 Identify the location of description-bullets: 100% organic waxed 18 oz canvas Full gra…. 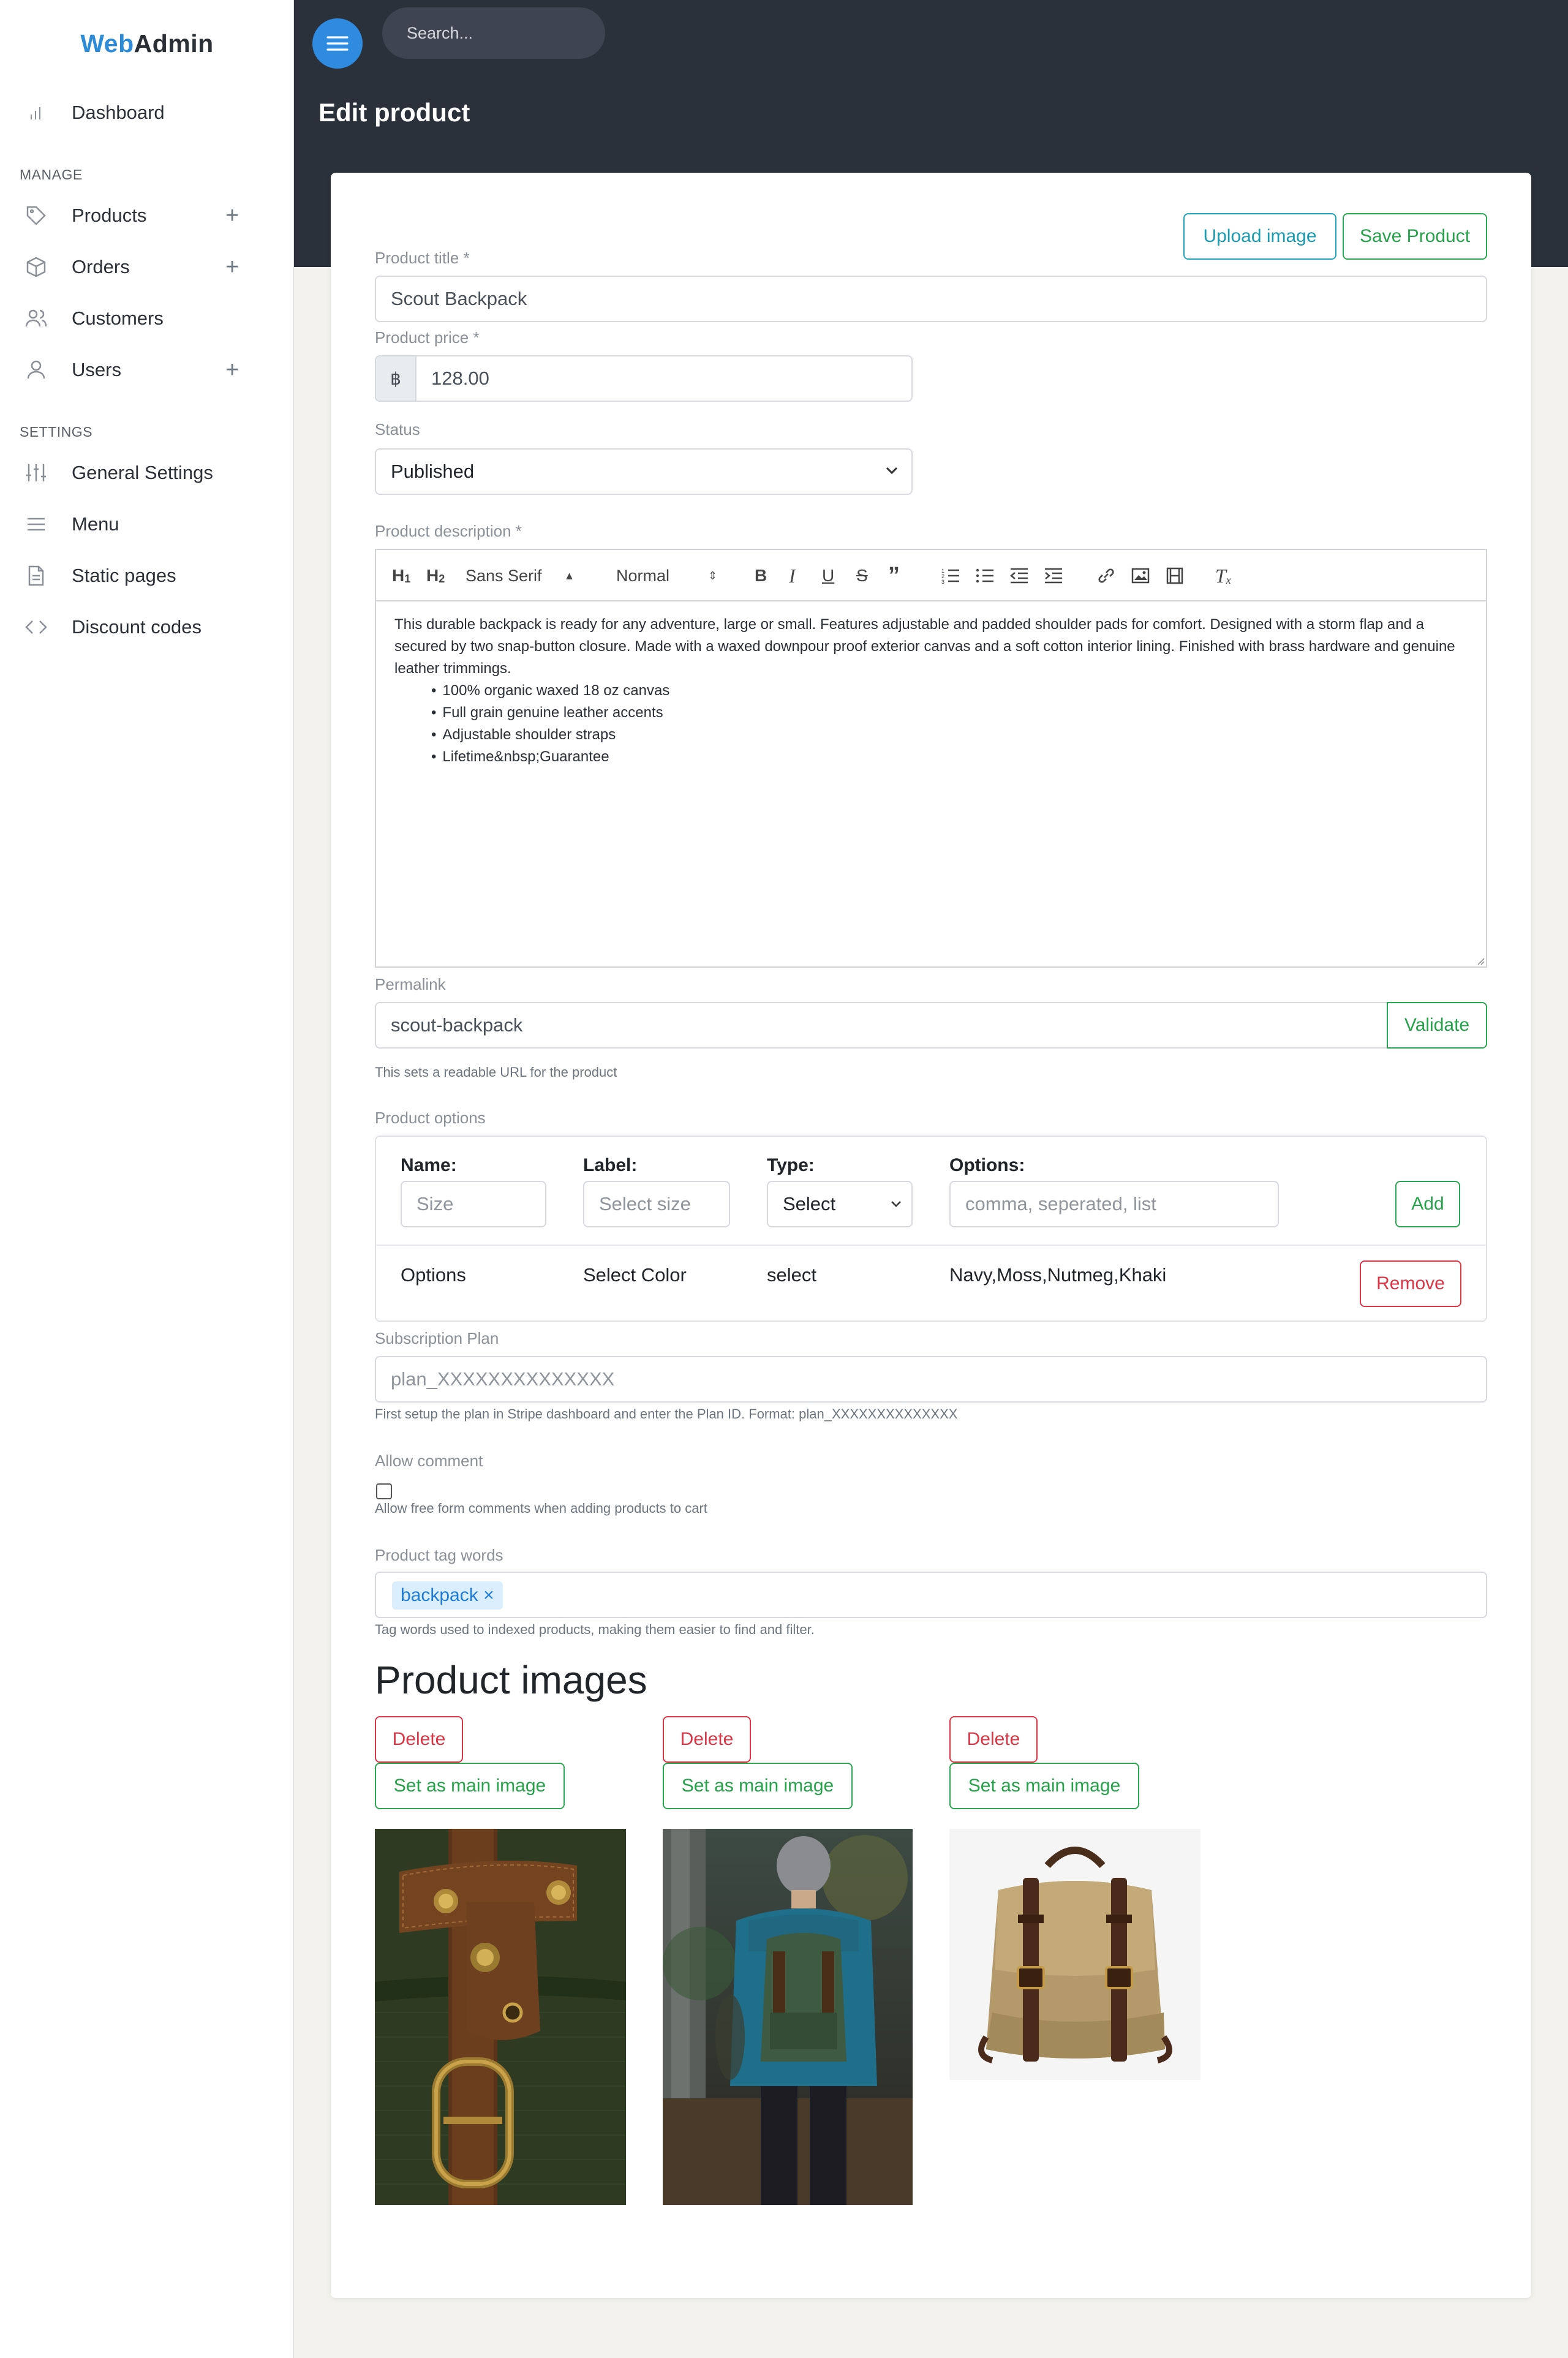
(952, 724).